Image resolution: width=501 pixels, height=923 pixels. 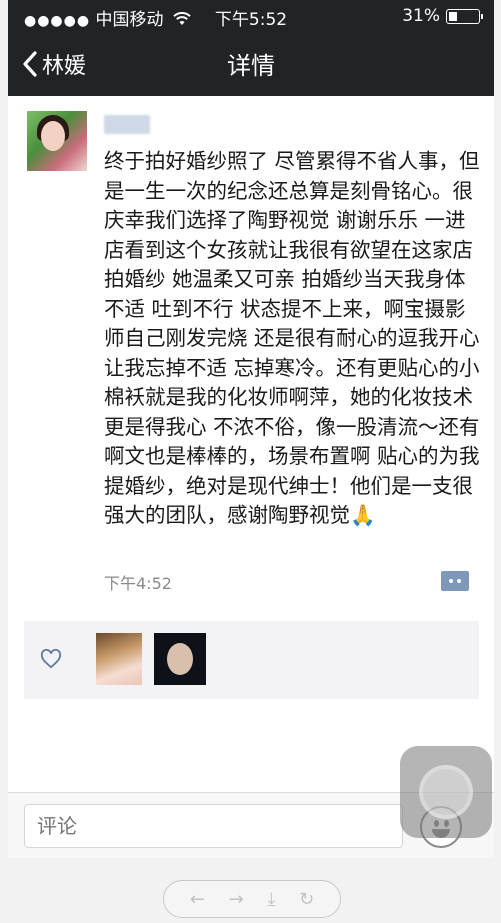 I want to click on status-bar: ●●●●● 中国移动 下午5:52 31%, so click(x=251, y=15).